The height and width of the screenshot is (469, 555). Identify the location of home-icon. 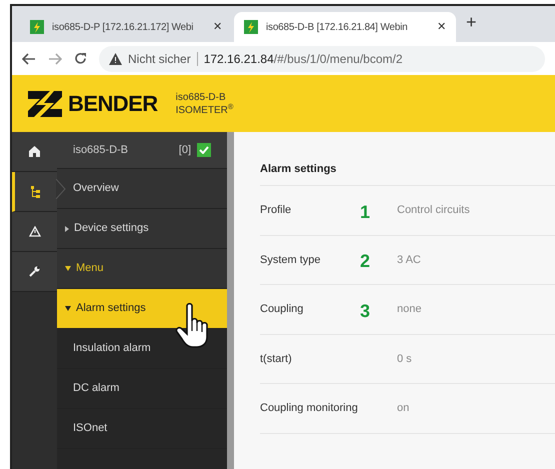
(34, 151).